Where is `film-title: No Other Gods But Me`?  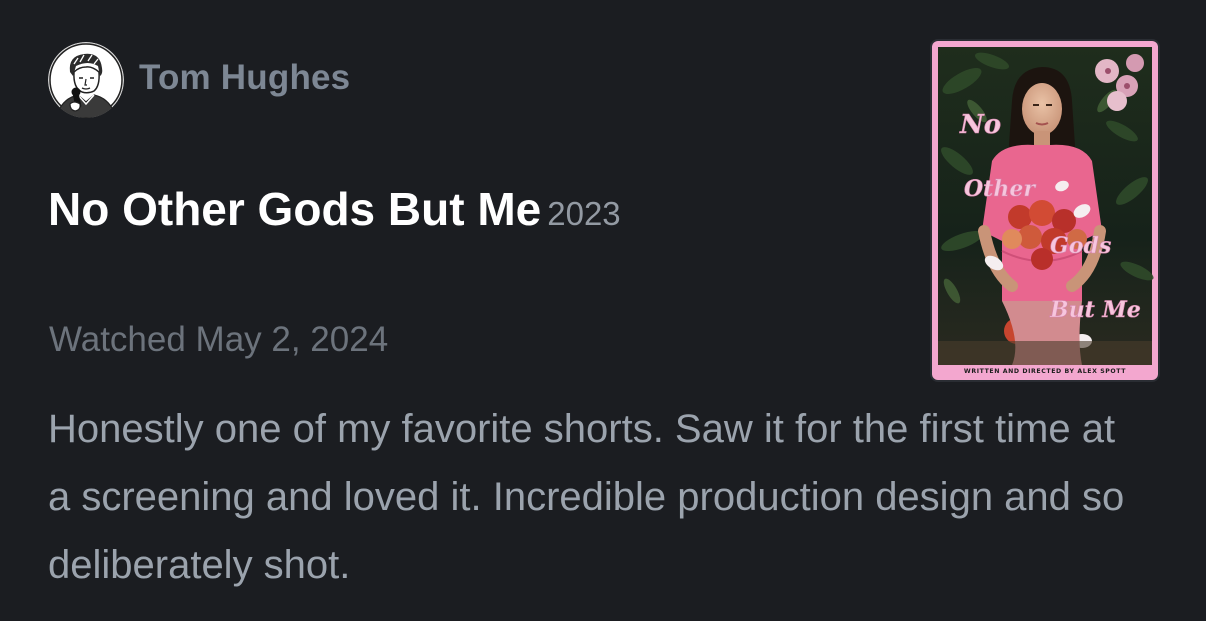
film-title: No Other Gods But Me is located at coordinates (294, 209).